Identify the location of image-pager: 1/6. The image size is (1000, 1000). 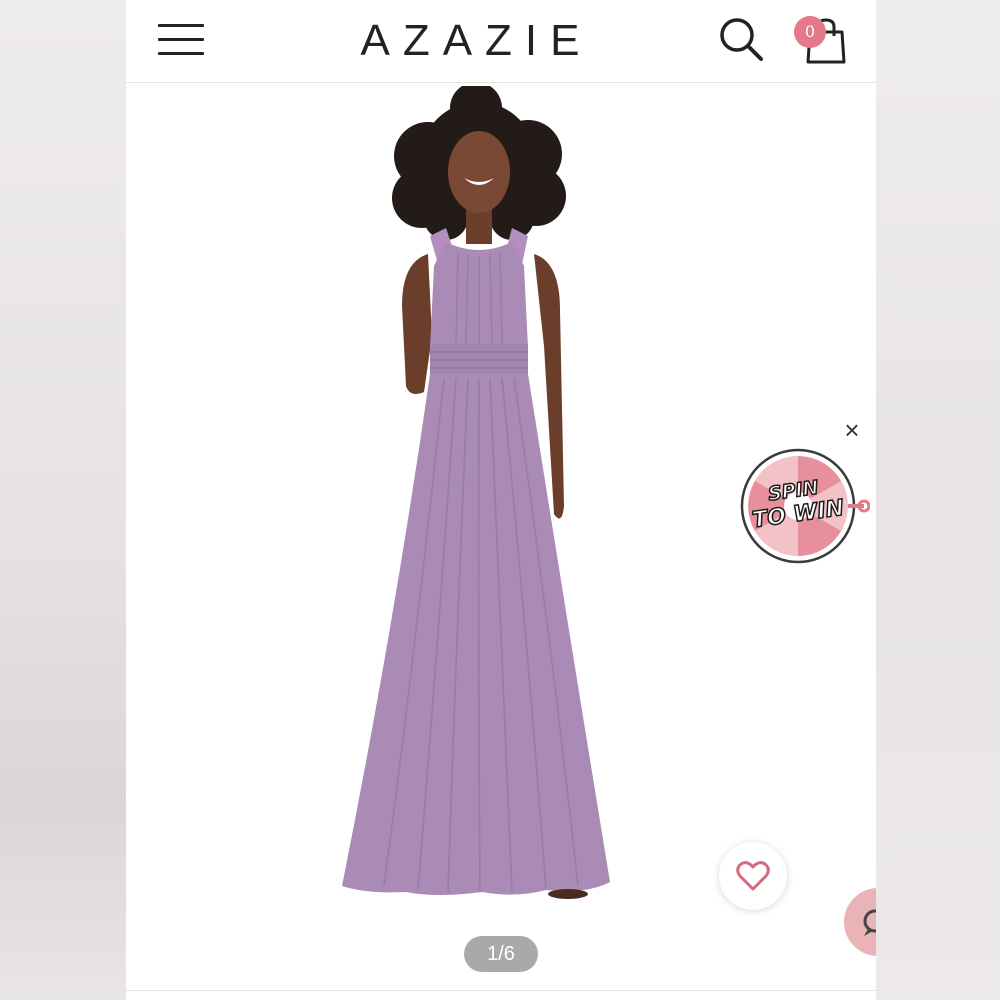
(501, 954).